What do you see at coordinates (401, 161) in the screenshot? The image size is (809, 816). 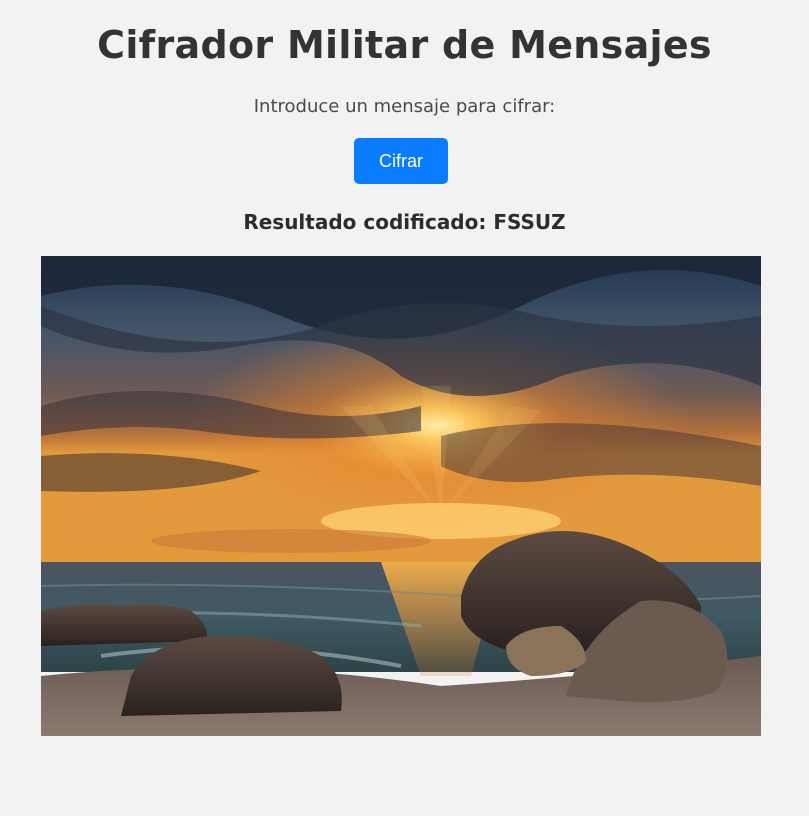 I see `encrypt-button: Cifrar` at bounding box center [401, 161].